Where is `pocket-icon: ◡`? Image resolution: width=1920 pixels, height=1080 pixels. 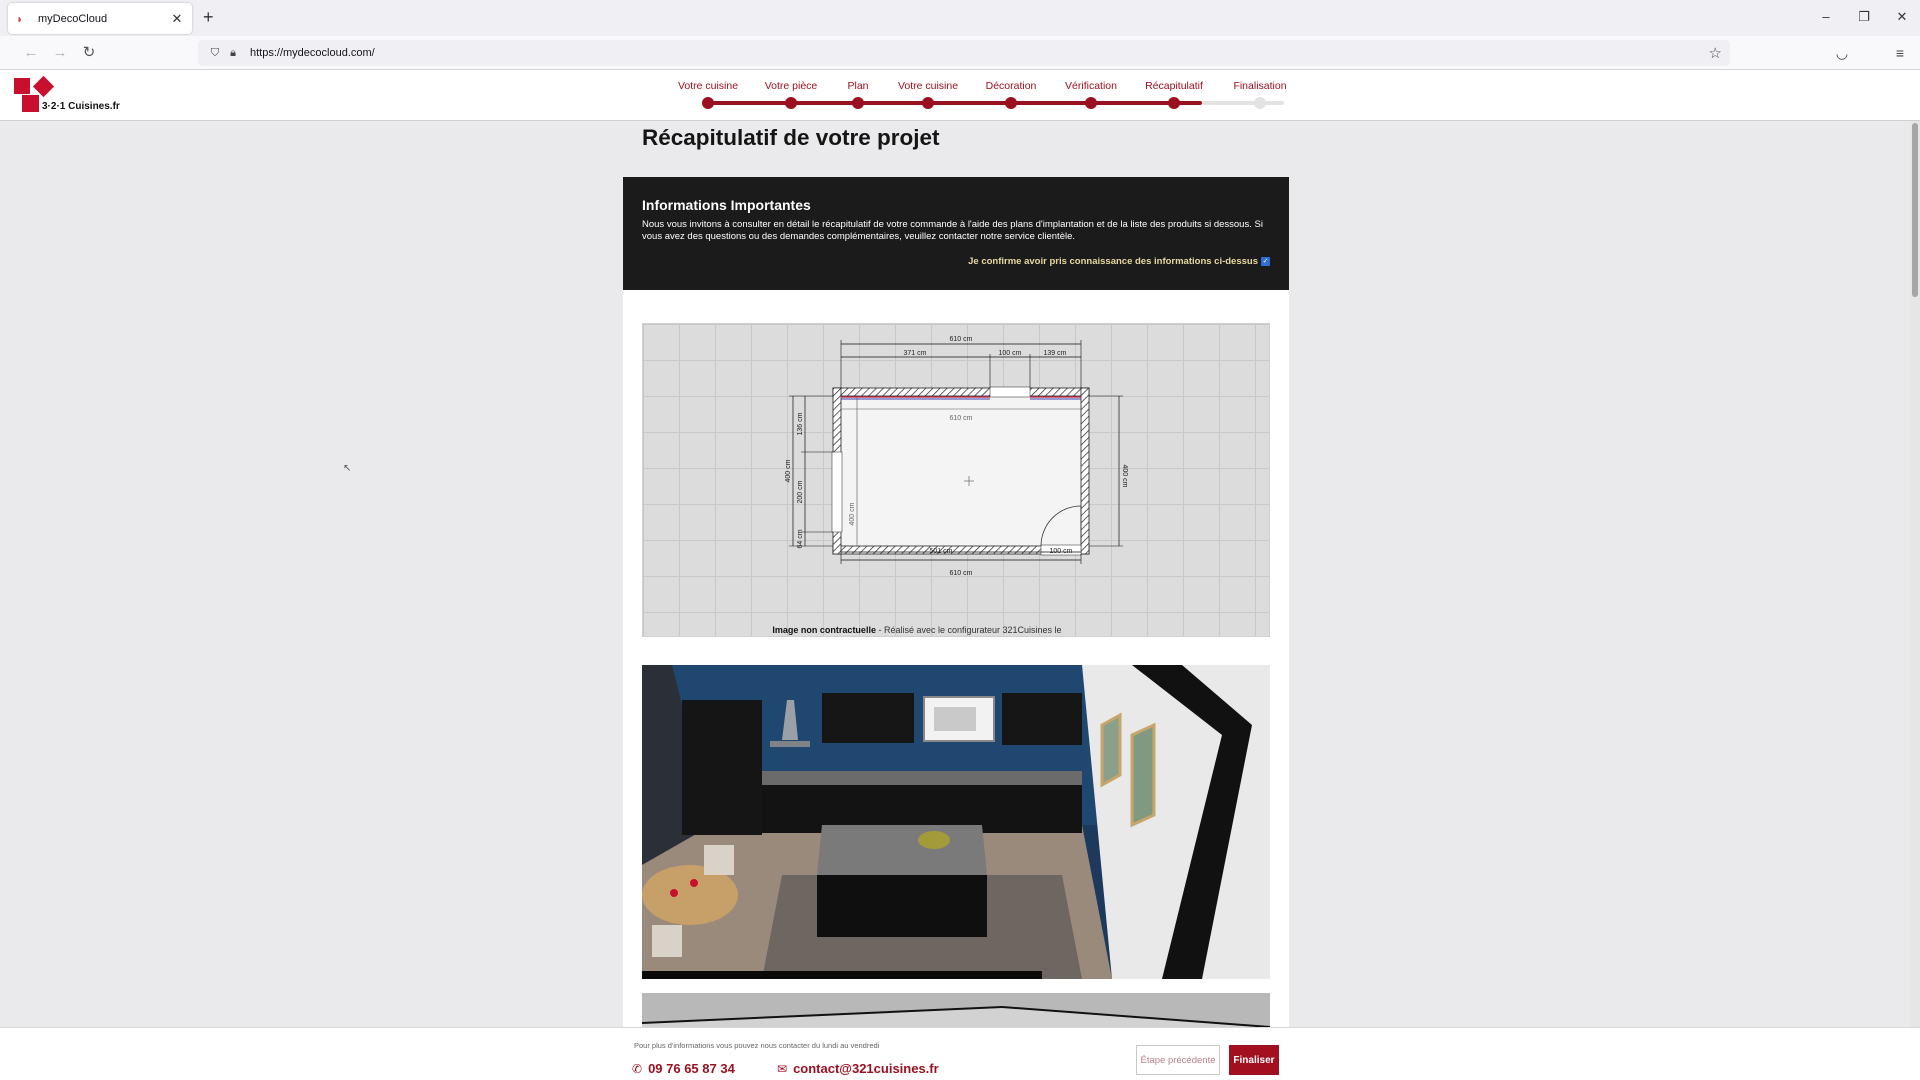 pocket-icon: ◡ is located at coordinates (1842, 53).